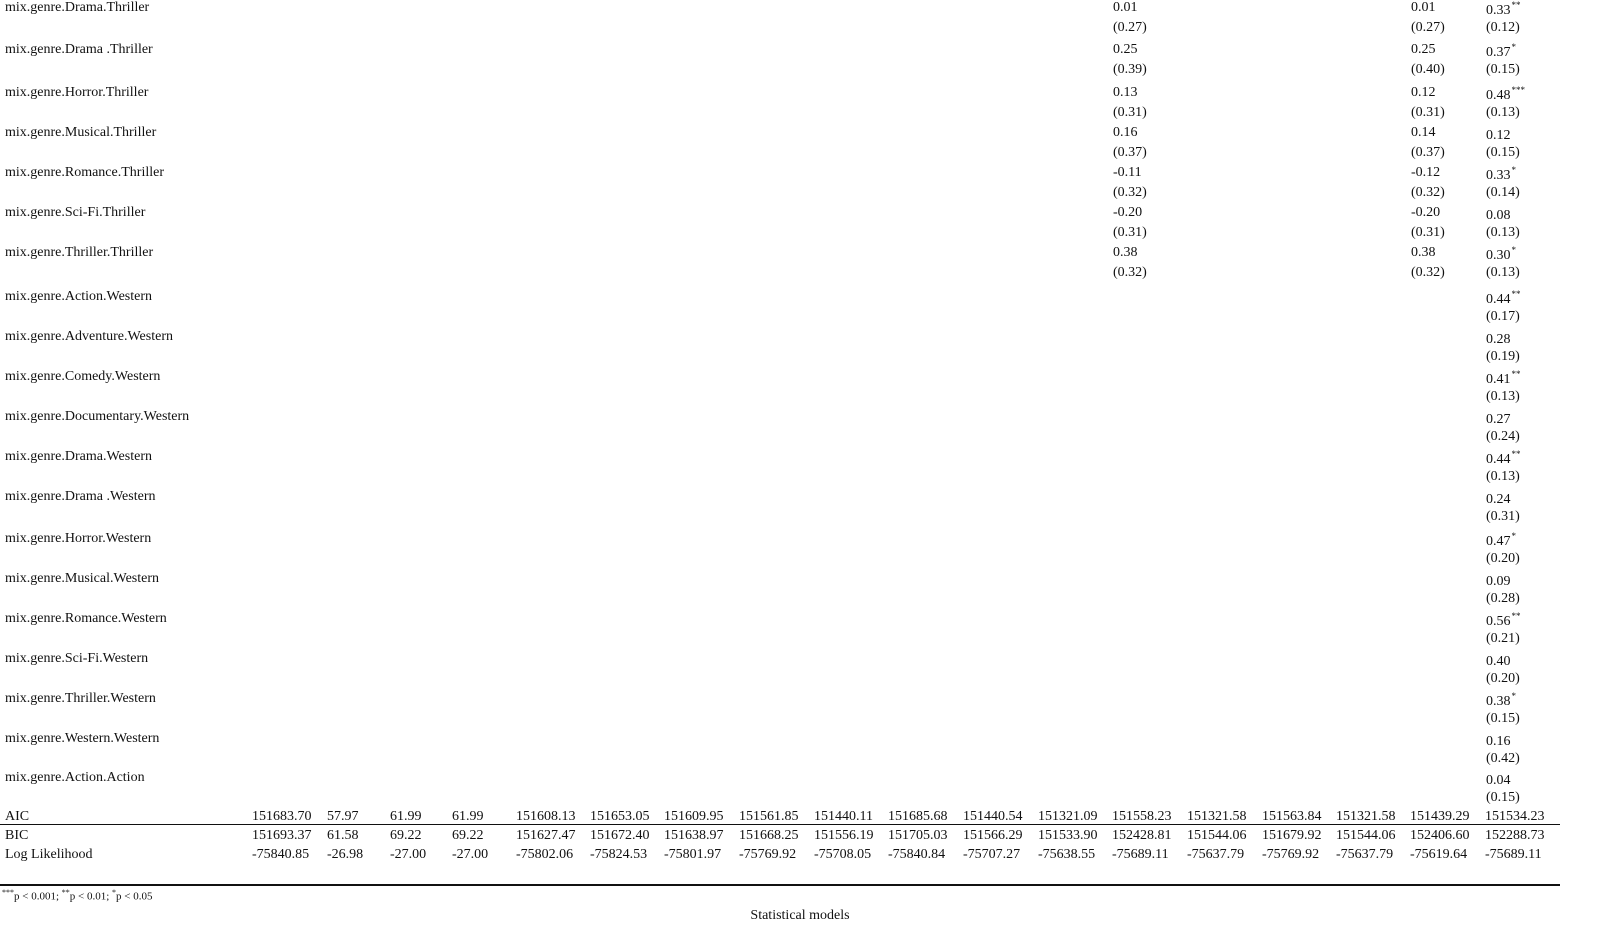  I want to click on coefficient-cell: -0.20, so click(1127, 213).